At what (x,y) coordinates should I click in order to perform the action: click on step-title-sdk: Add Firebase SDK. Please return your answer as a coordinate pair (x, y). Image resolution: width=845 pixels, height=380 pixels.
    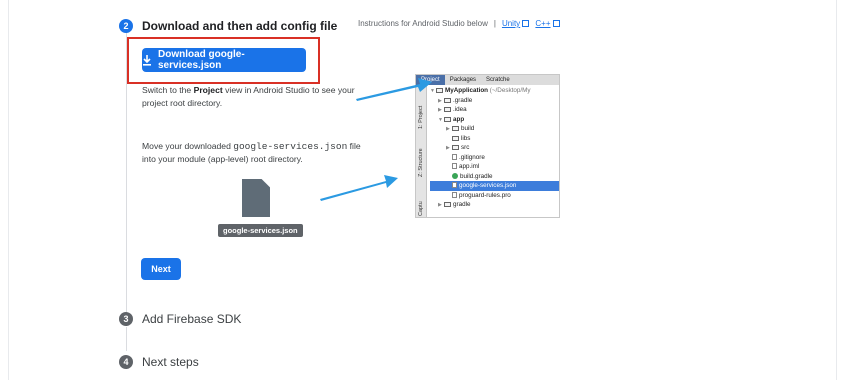
    Looking at the image, I should click on (191, 319).